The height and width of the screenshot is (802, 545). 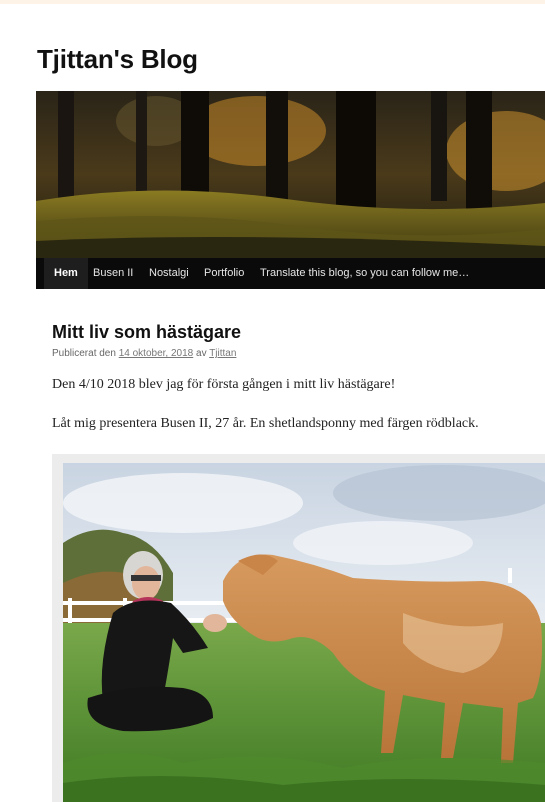 I want to click on post-date-link: 14 oktober, 2018, so click(x=156, y=353).